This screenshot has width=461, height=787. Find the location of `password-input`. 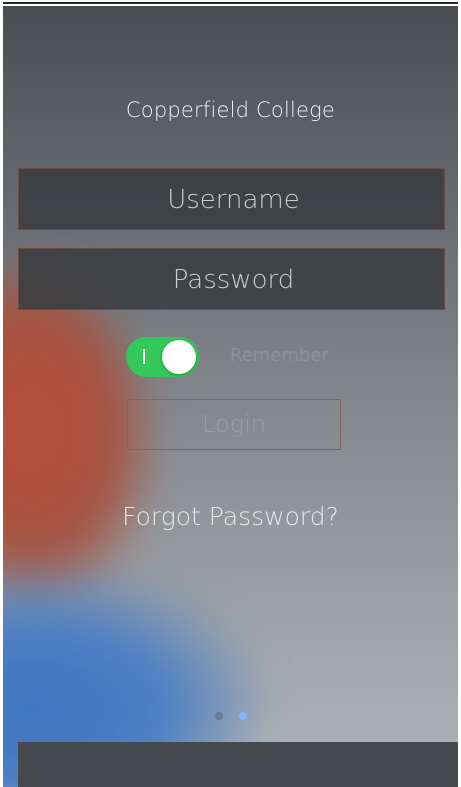

password-input is located at coordinates (233, 280).